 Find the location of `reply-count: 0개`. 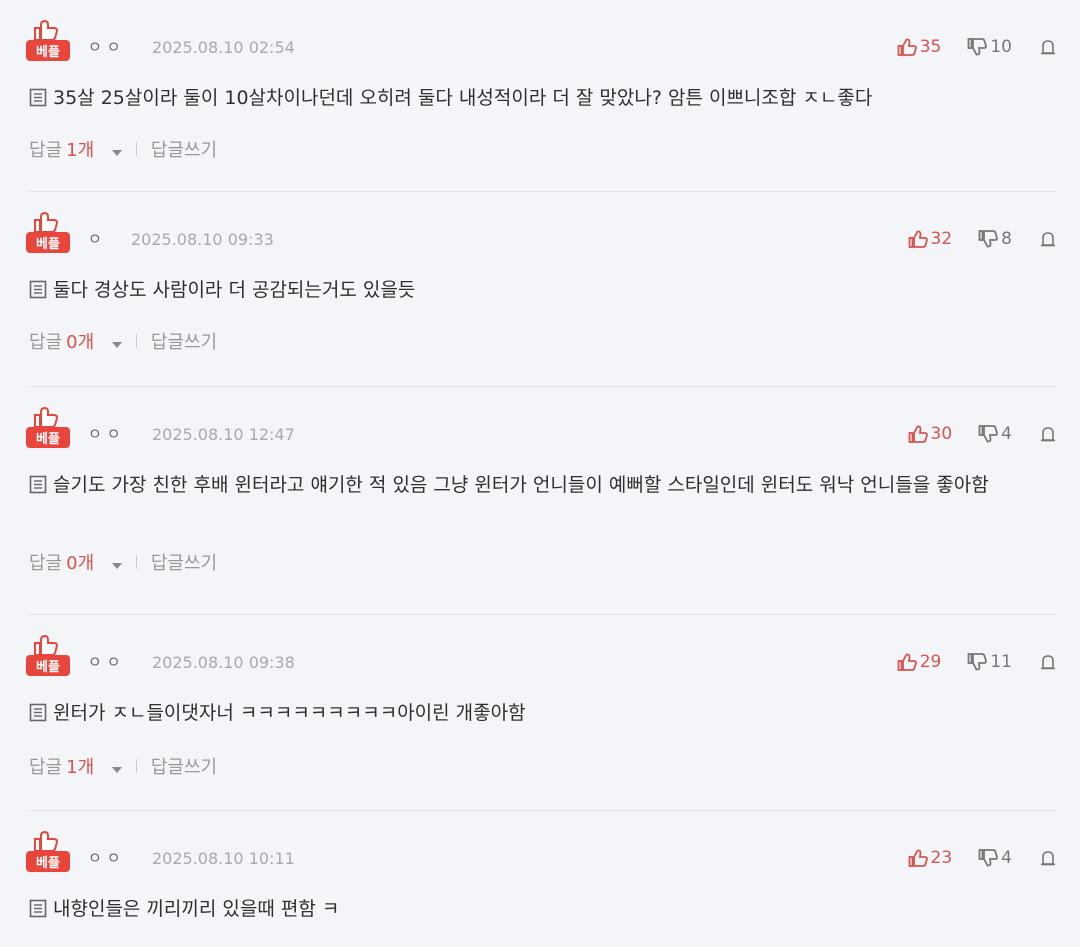

reply-count: 0개 is located at coordinates (80, 563).